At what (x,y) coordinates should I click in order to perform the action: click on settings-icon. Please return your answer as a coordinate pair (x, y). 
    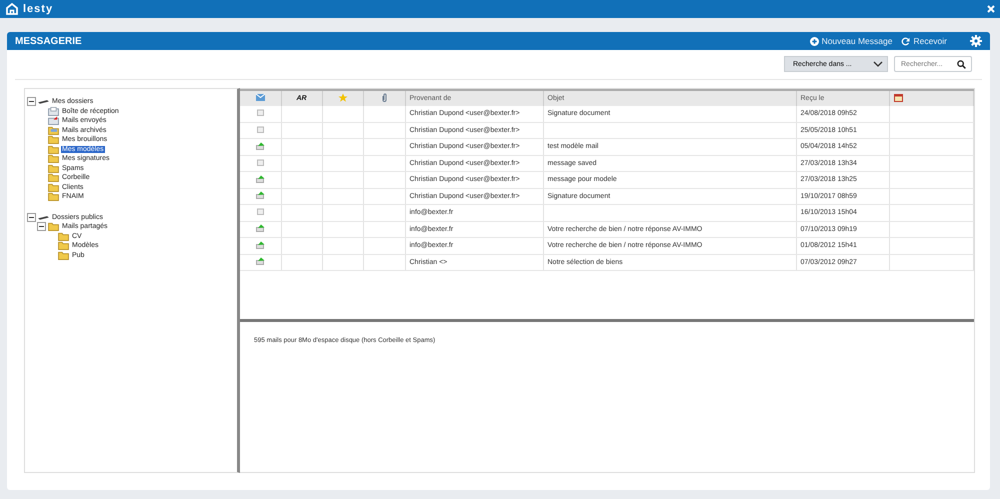
    Looking at the image, I should click on (976, 41).